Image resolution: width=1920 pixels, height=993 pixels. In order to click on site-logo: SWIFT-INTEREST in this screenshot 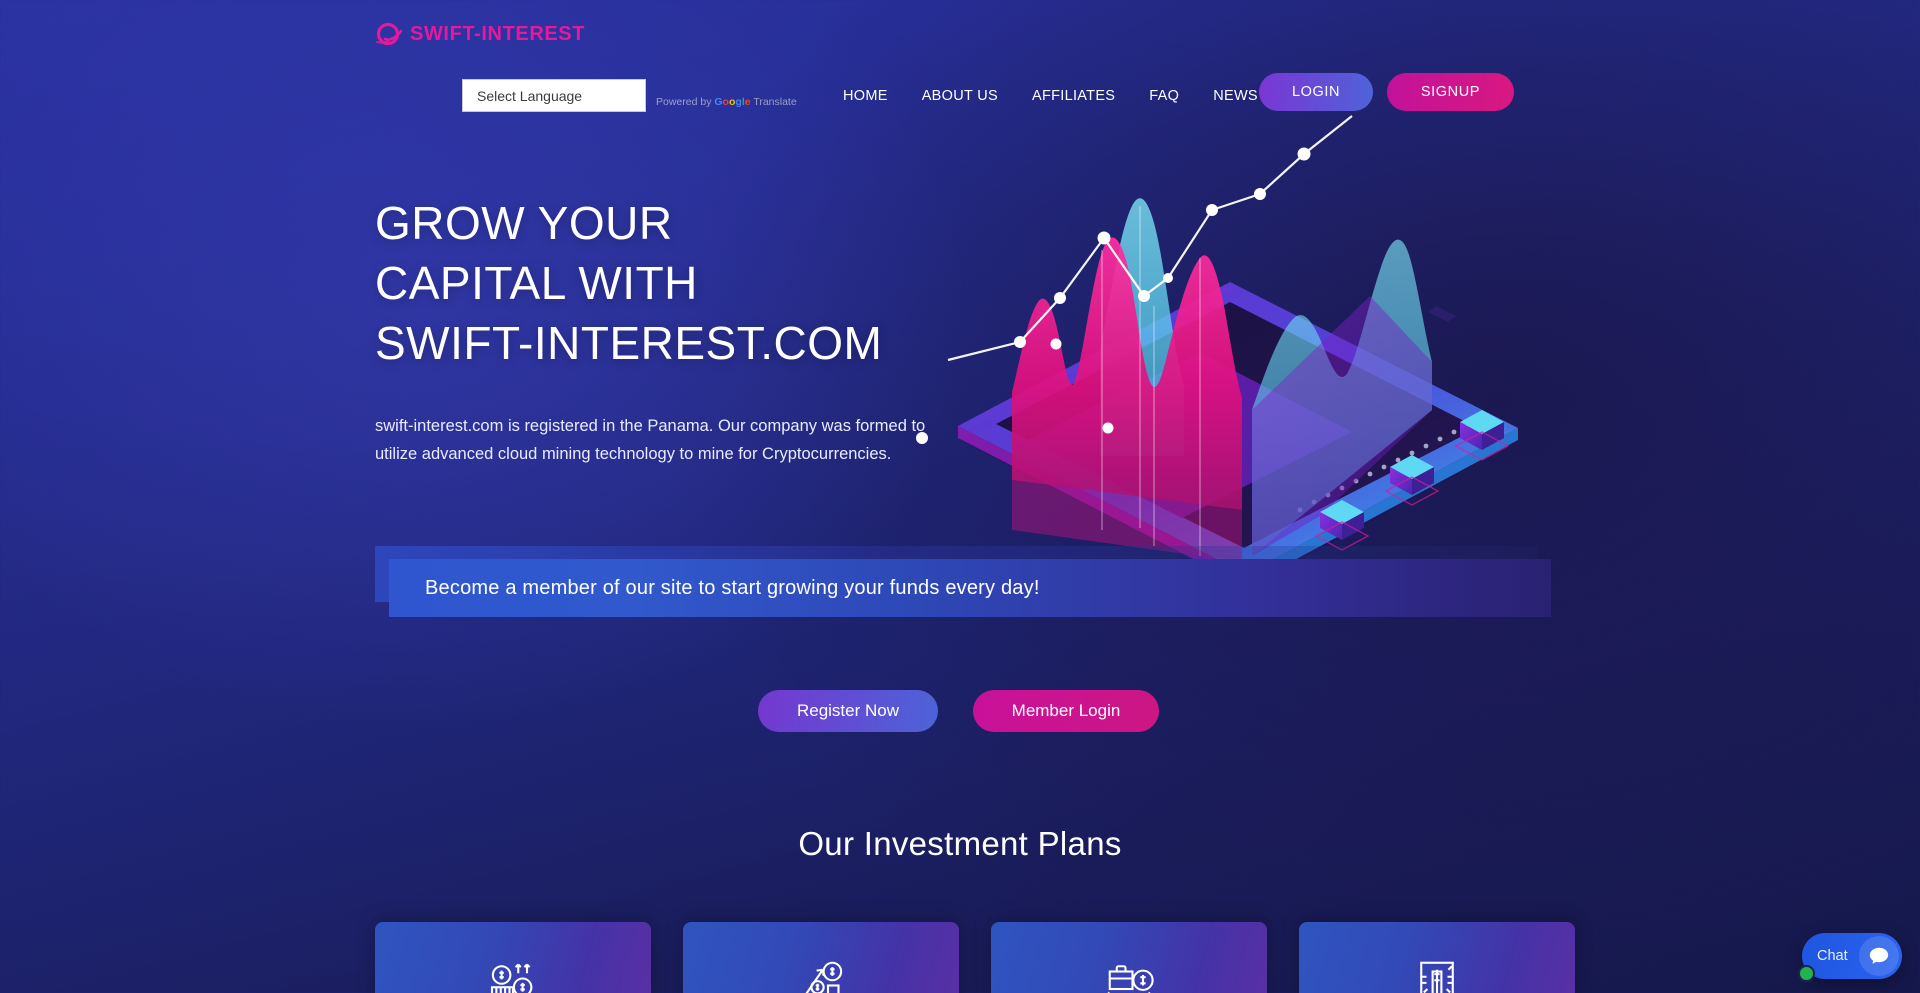, I will do `click(480, 34)`.